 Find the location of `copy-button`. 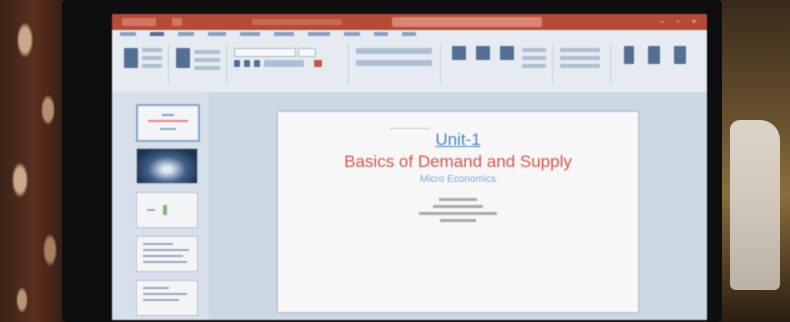

copy-button is located at coordinates (152, 58).